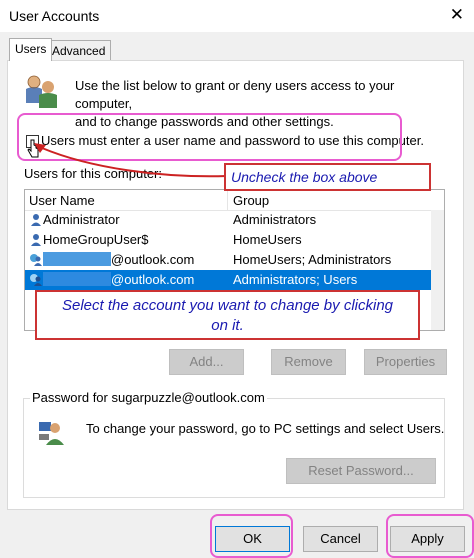 The height and width of the screenshot is (558, 474). I want to click on window-title: User Accounts, so click(54, 16).